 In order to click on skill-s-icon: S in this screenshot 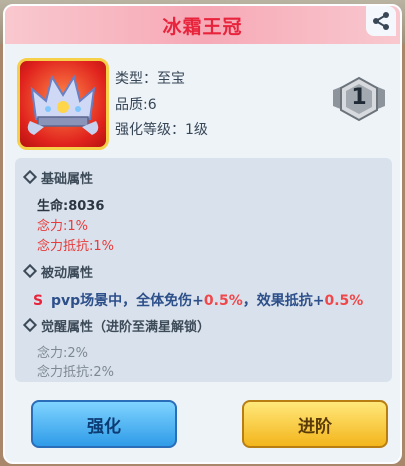, I will do `click(38, 301)`.